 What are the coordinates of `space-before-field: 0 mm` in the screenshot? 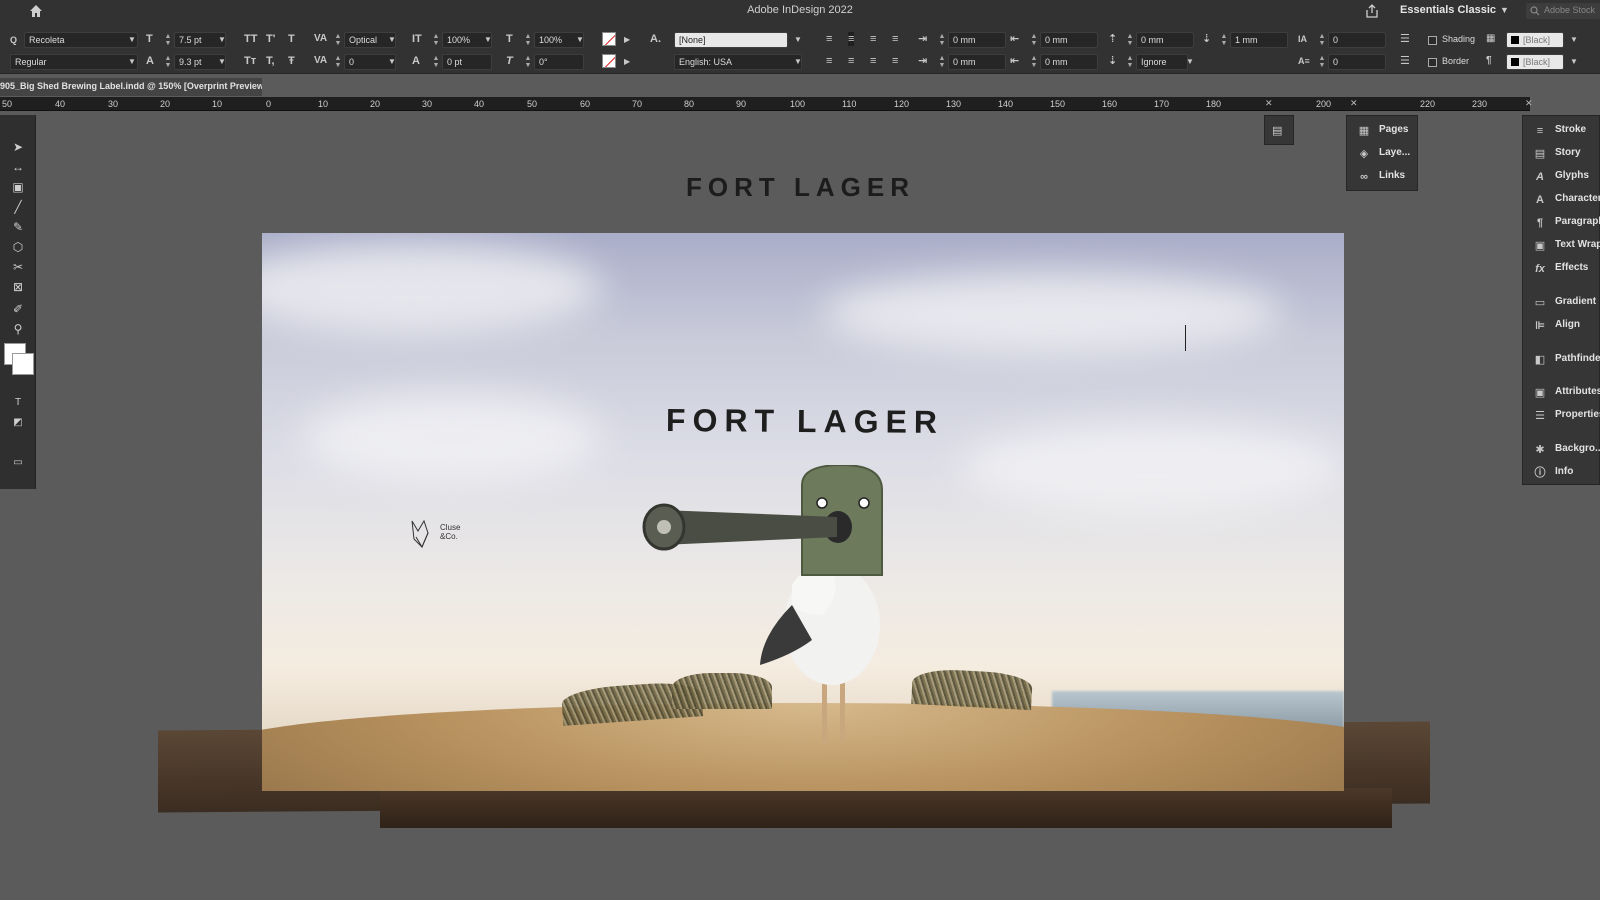 It's located at (1165, 40).